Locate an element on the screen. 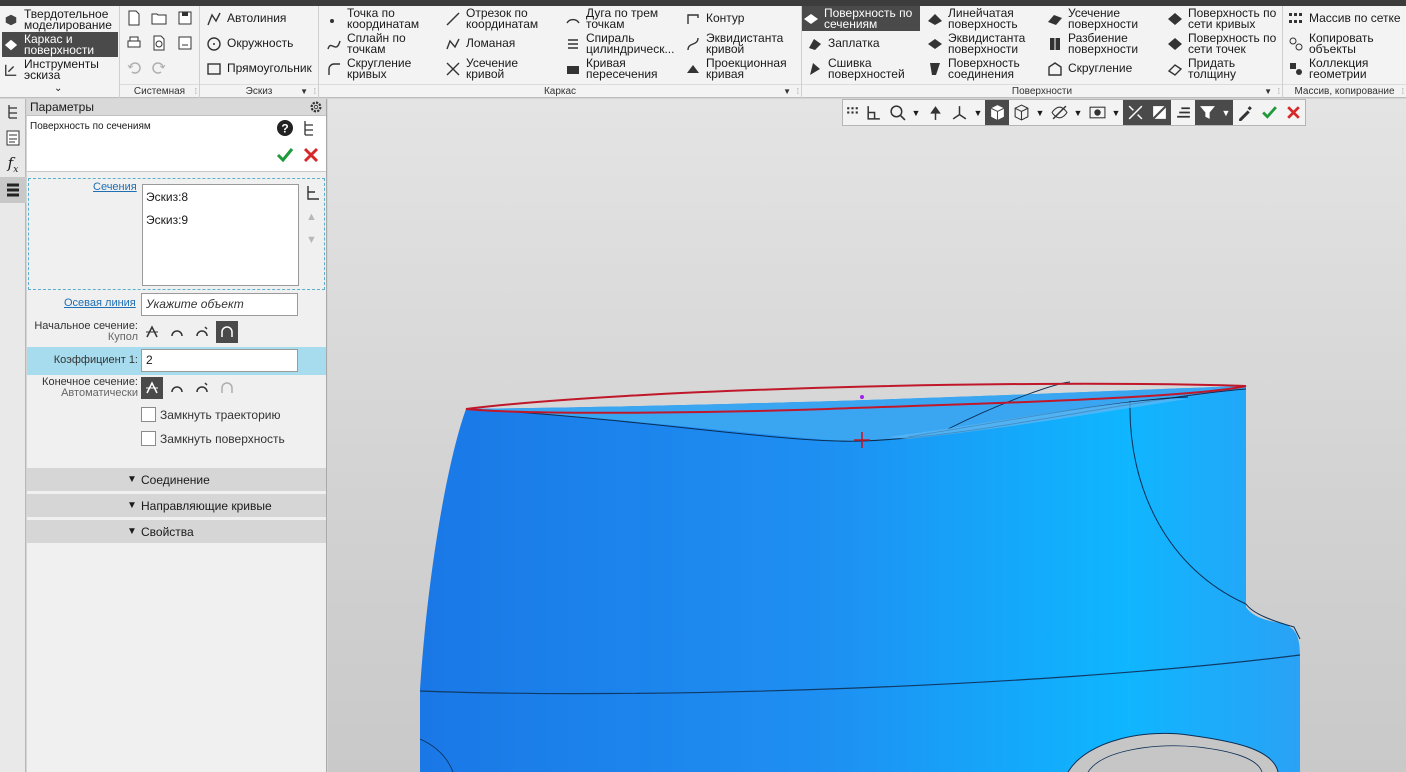 This screenshot has width=1406, height=772. curve-trim-button: Усечение кривой is located at coordinates (481, 68).